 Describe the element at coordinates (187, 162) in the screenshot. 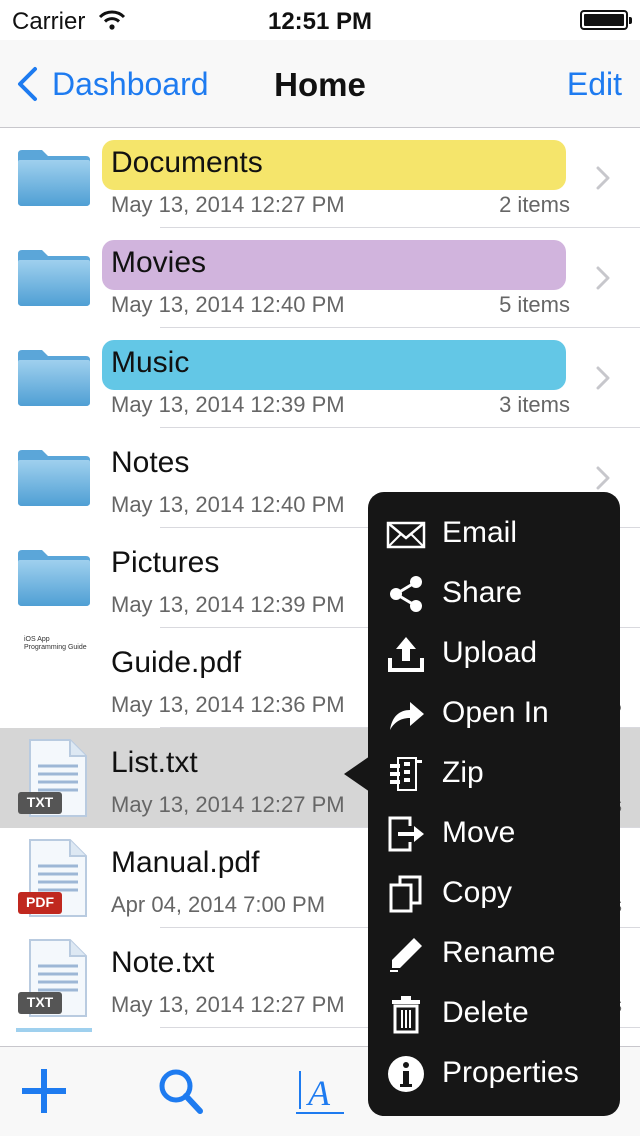

I see `file-name: Documents` at that location.